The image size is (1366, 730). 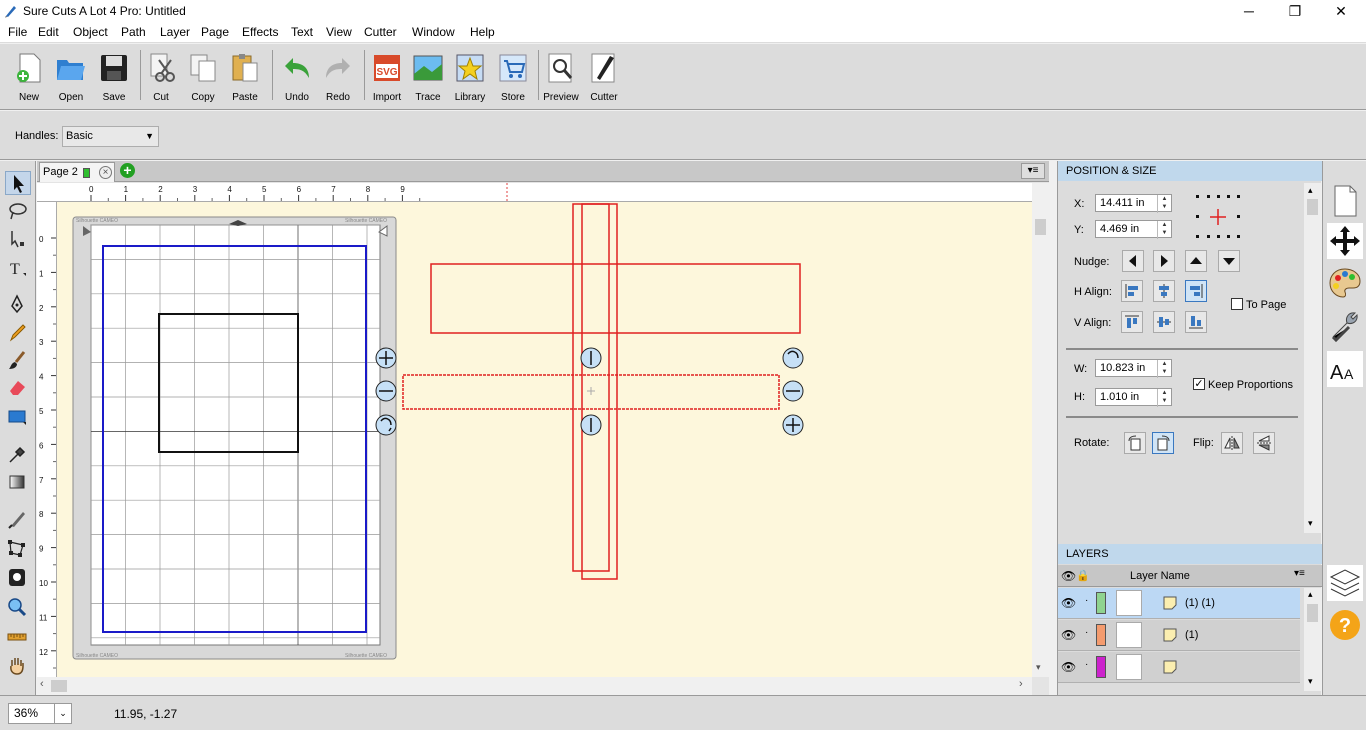 I want to click on gradient-tool, so click(x=18, y=483).